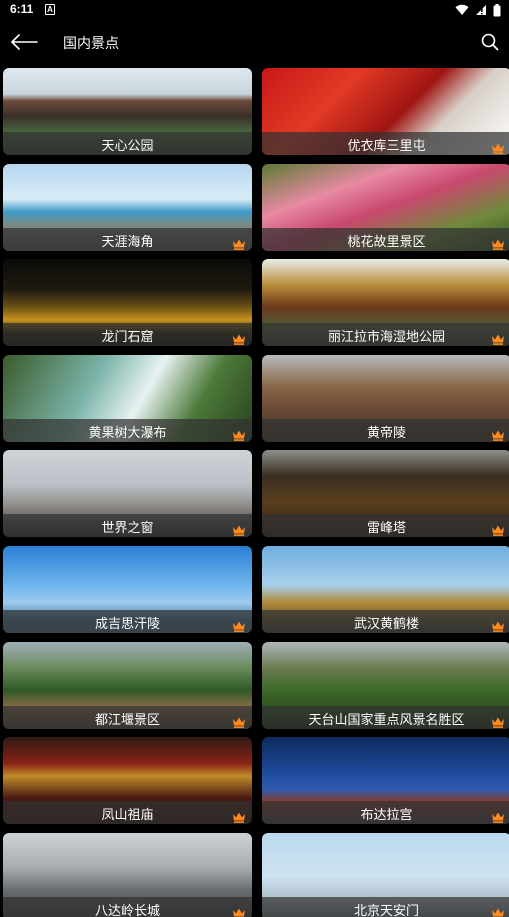 This screenshot has width=509, height=917. What do you see at coordinates (385, 398) in the screenshot?
I see `spot-card: 黄帝陵` at bounding box center [385, 398].